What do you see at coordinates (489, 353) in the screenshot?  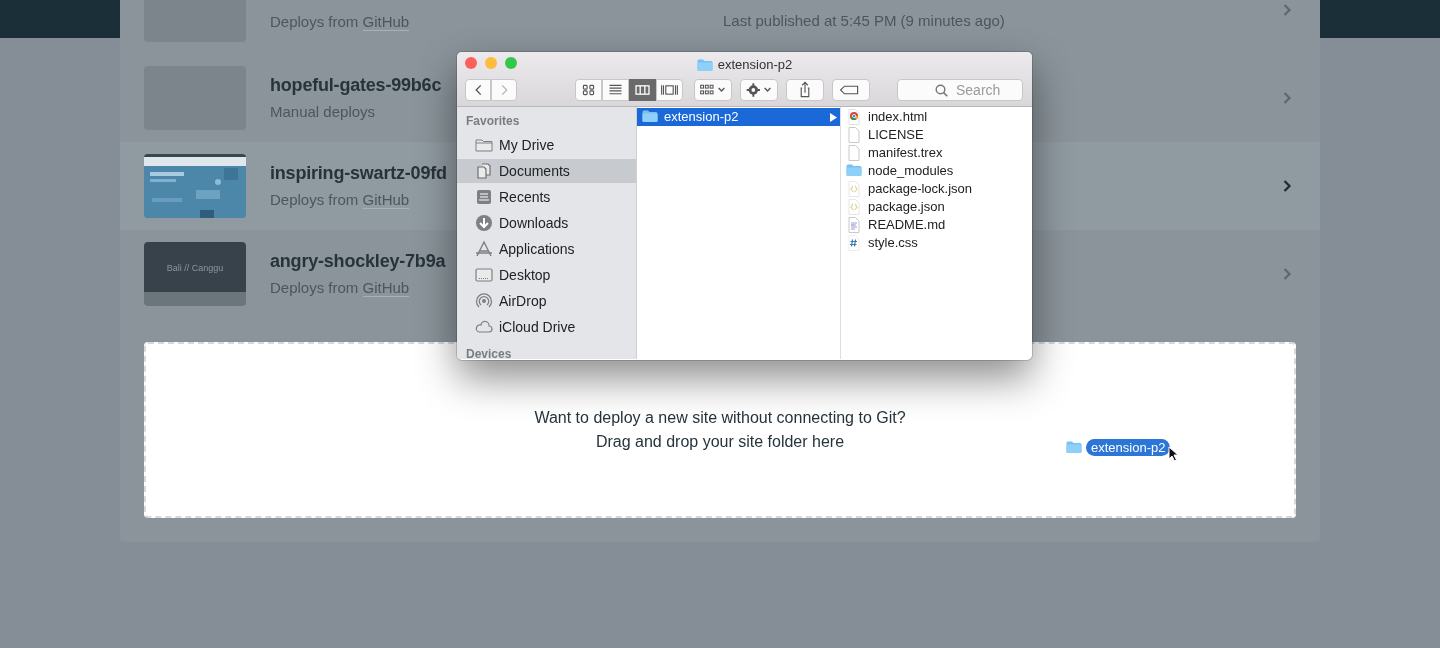 I see `sidebar-heading: Devices` at bounding box center [489, 353].